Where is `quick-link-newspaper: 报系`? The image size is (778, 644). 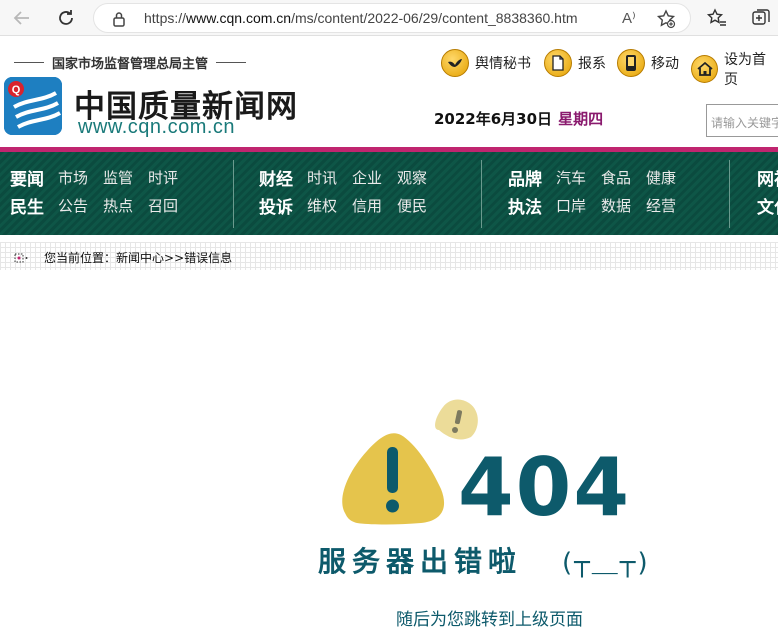
quick-link-newspaper: 报系 is located at coordinates (575, 63).